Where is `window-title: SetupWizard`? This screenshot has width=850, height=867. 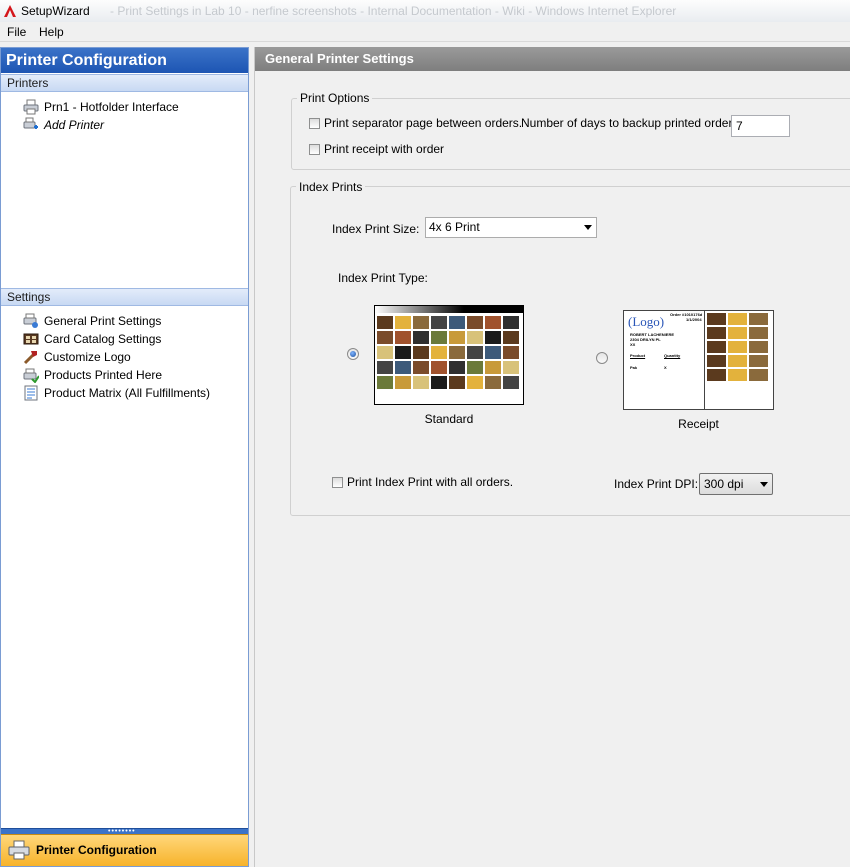
window-title: SetupWizard is located at coordinates (55, 11).